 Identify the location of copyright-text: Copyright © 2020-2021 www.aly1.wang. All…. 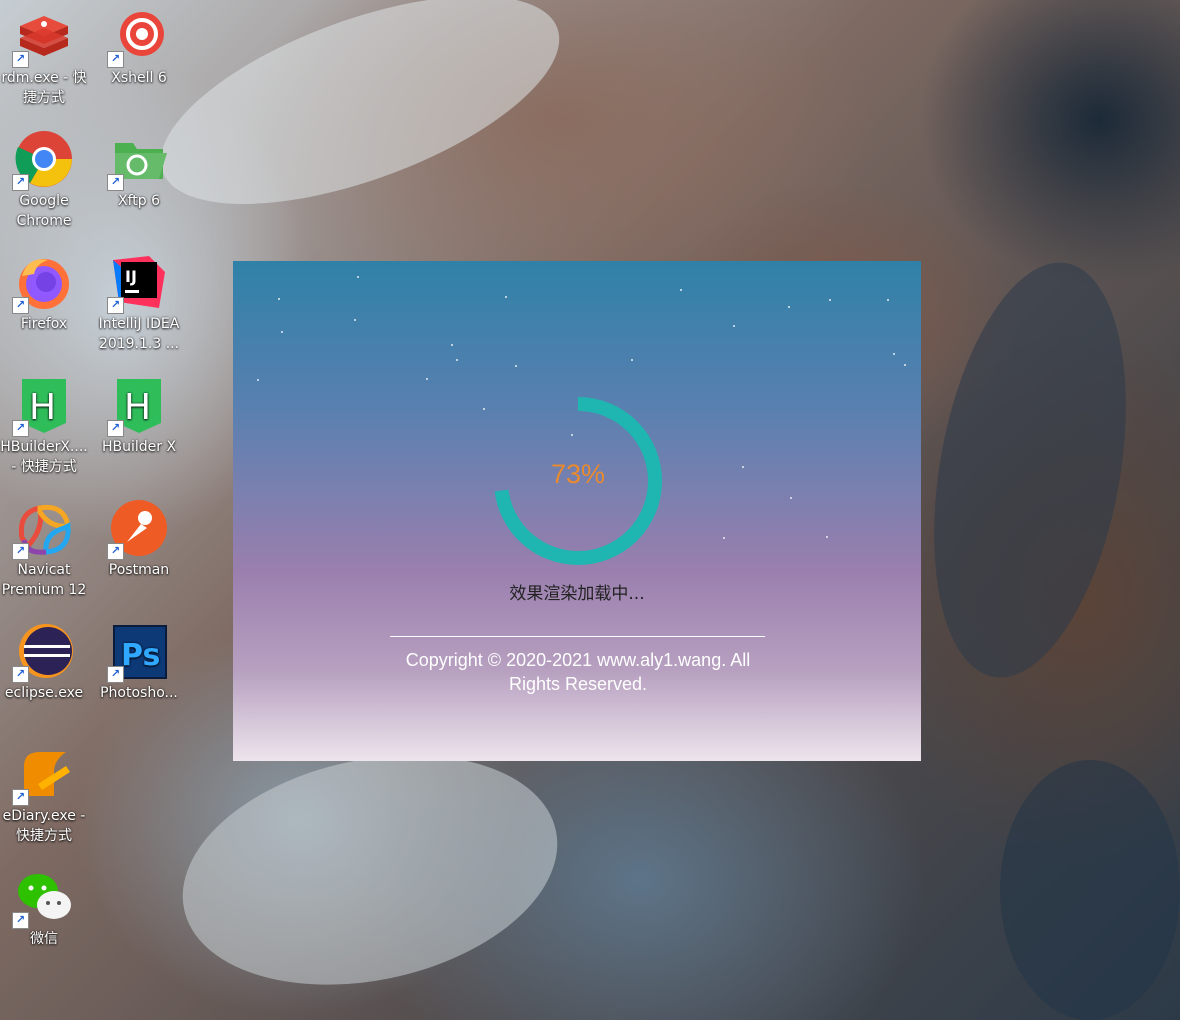
(578, 672).